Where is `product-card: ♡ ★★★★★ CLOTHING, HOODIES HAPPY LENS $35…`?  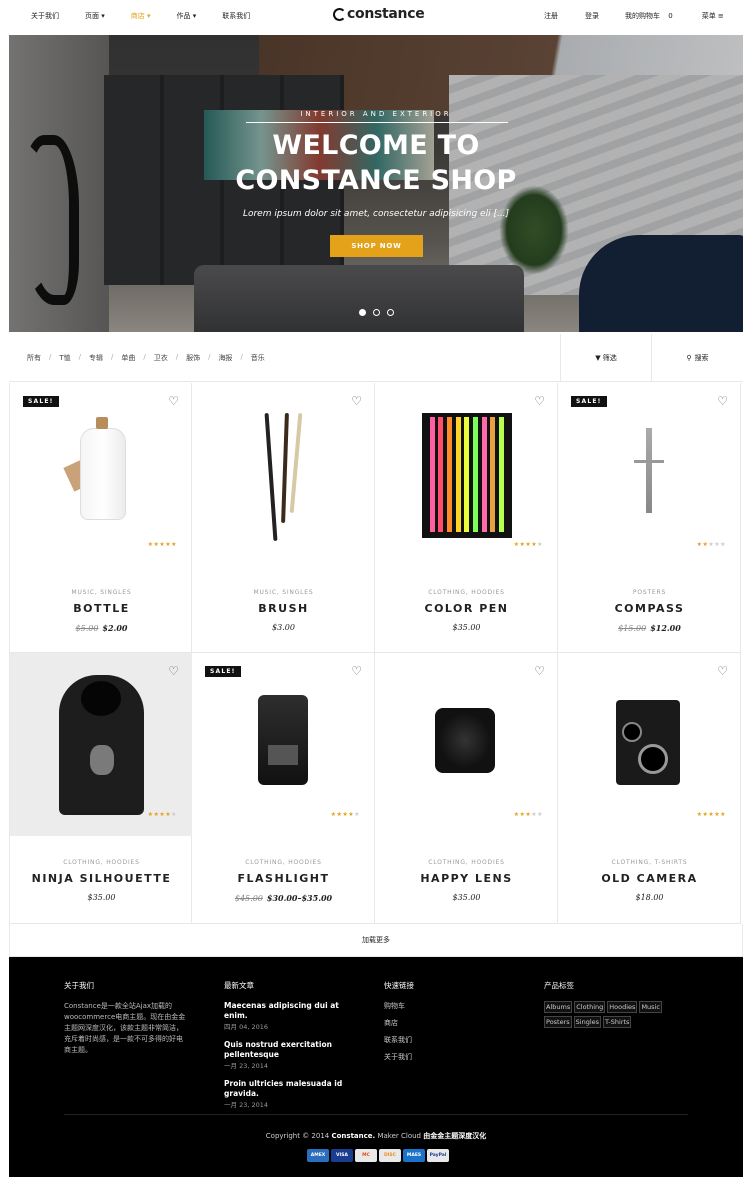
product-card: ♡ ★★★★★ CLOTHING, HOODIES HAPPY LENS $35… is located at coordinates (466, 788).